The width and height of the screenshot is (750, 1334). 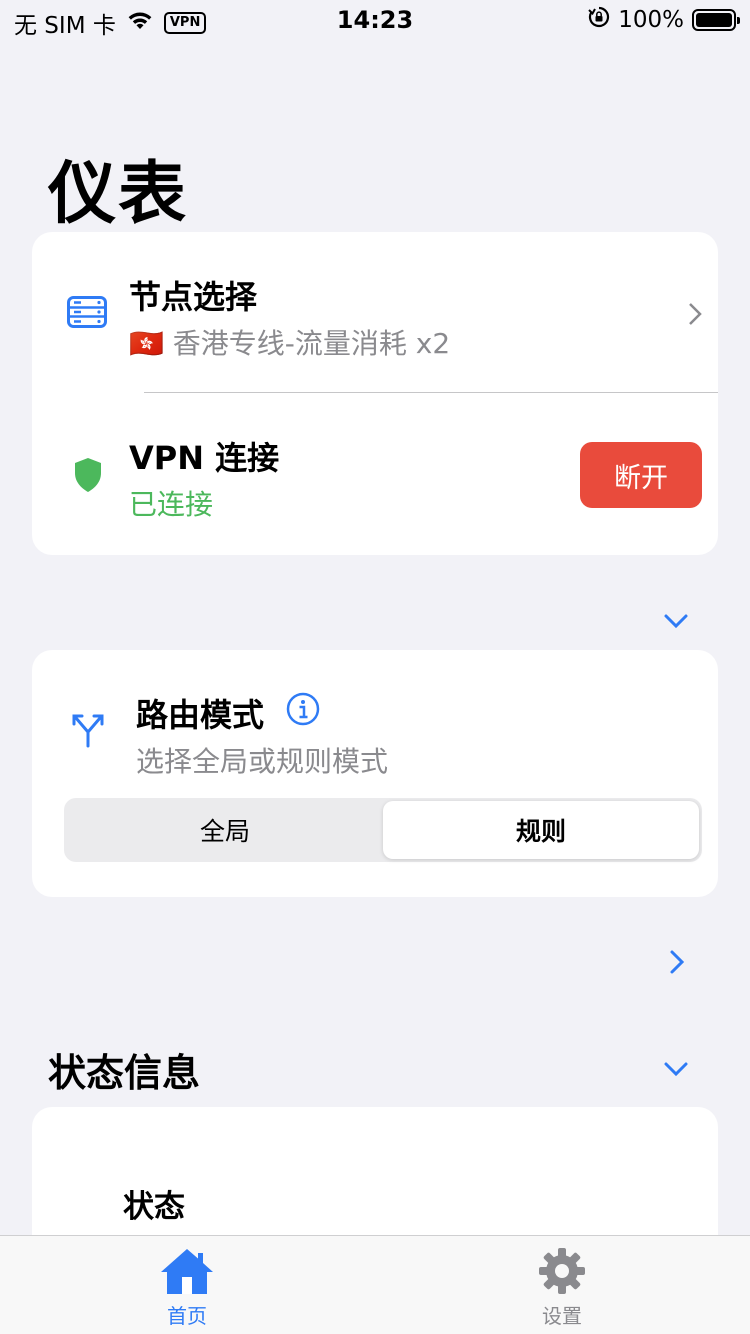 I want to click on node-name: 香港专线-流量消耗 x2, so click(x=311, y=343).